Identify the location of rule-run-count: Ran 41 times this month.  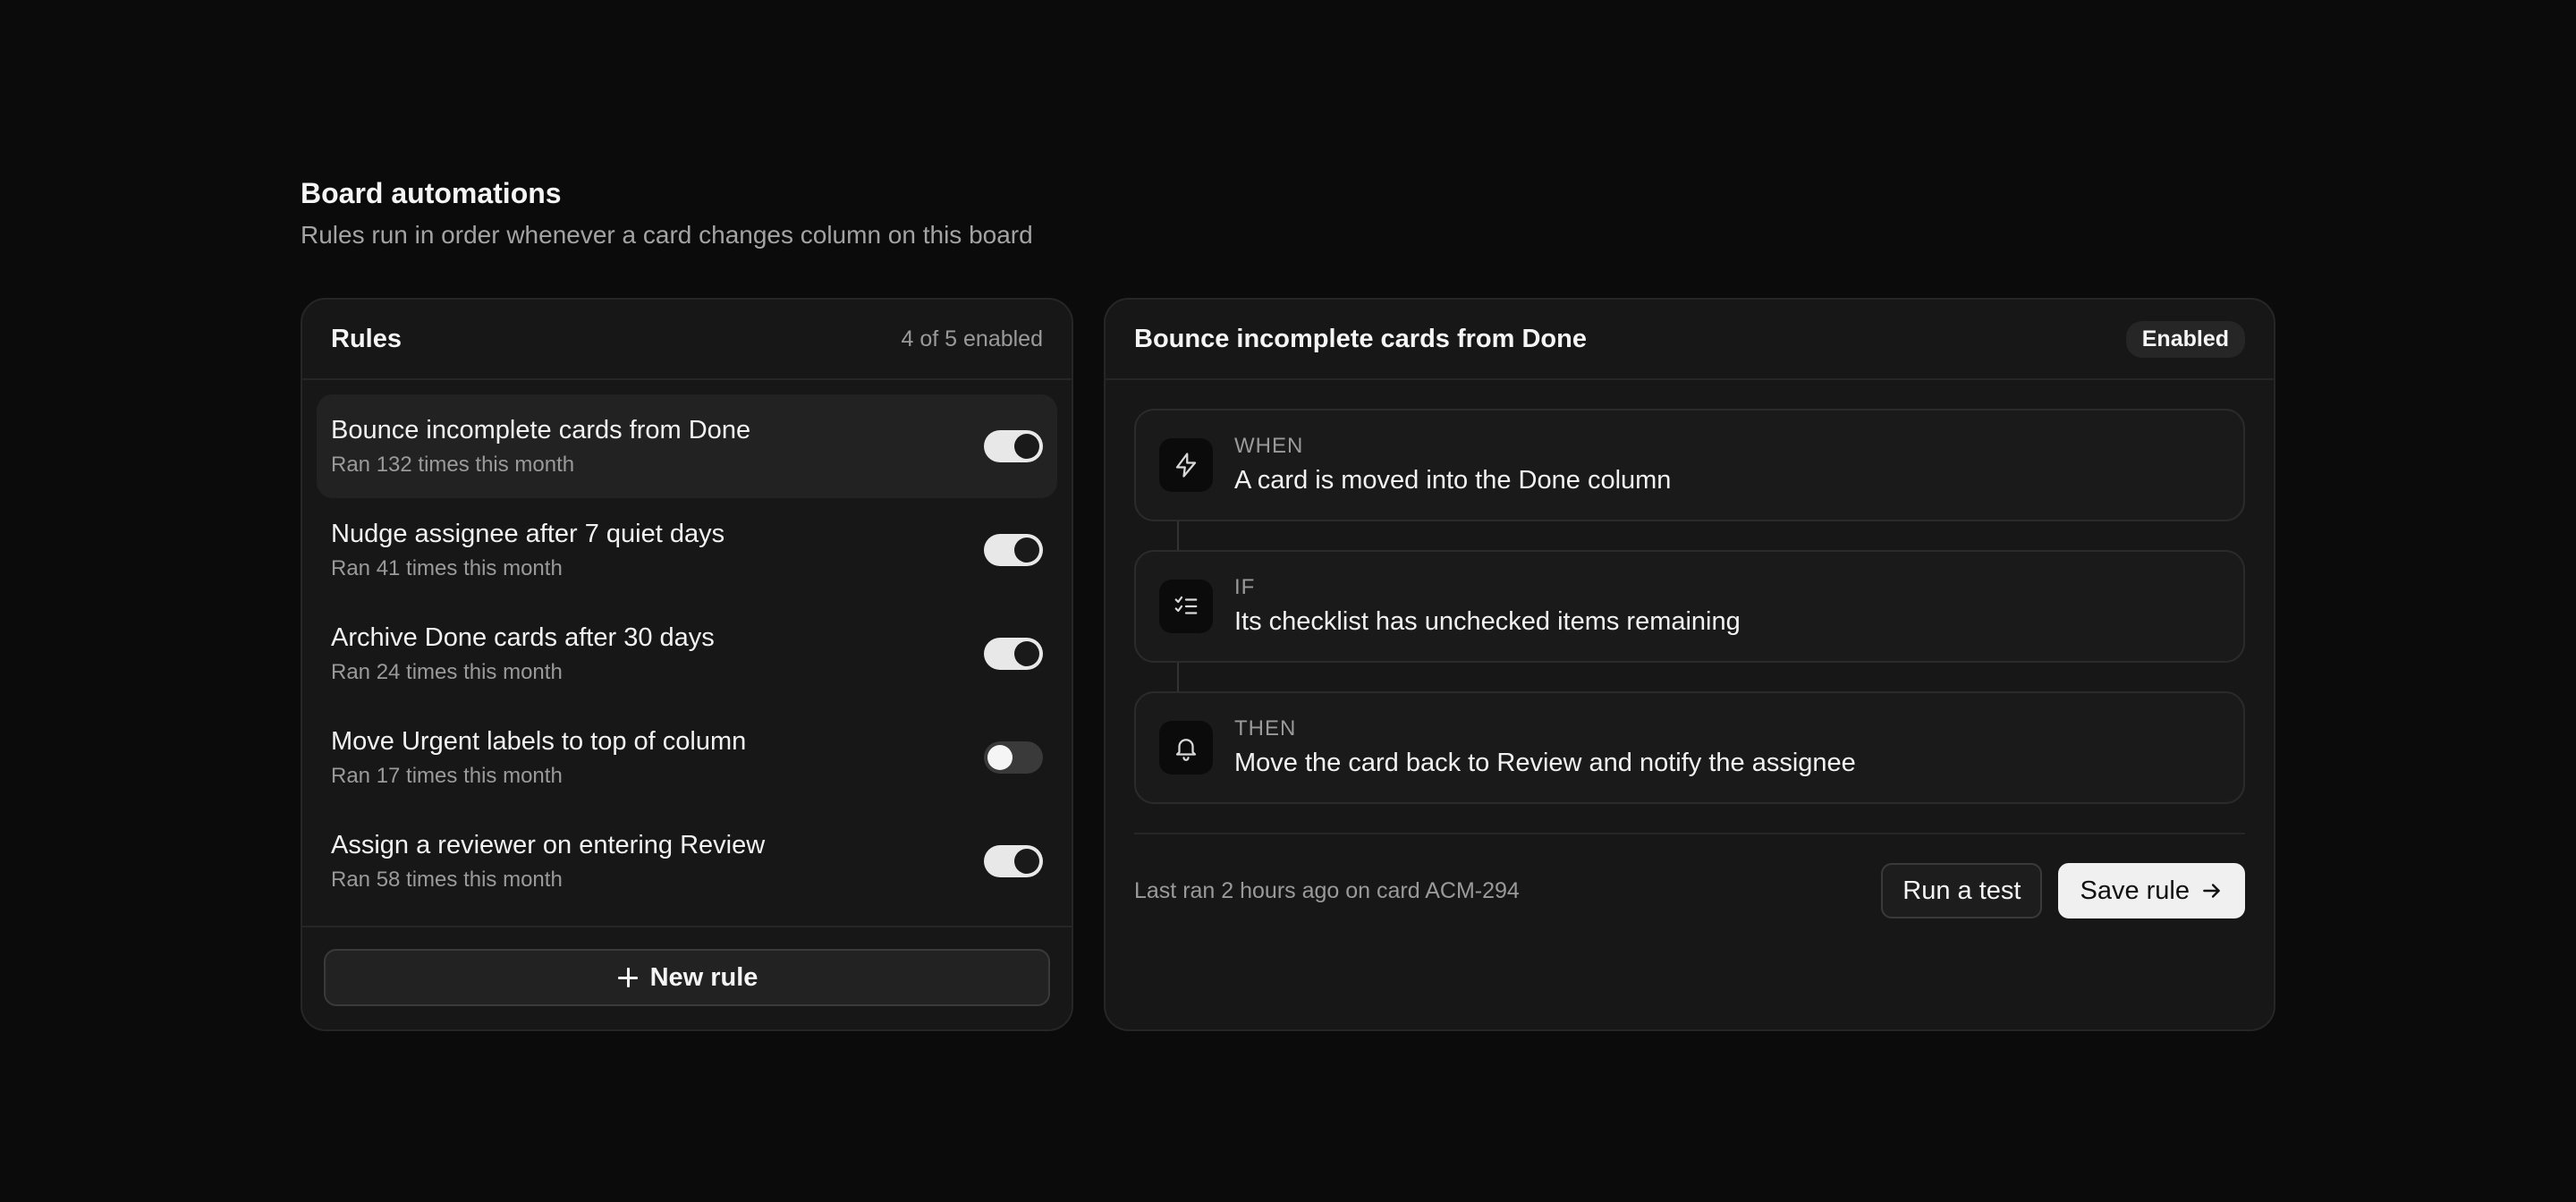
(447, 568).